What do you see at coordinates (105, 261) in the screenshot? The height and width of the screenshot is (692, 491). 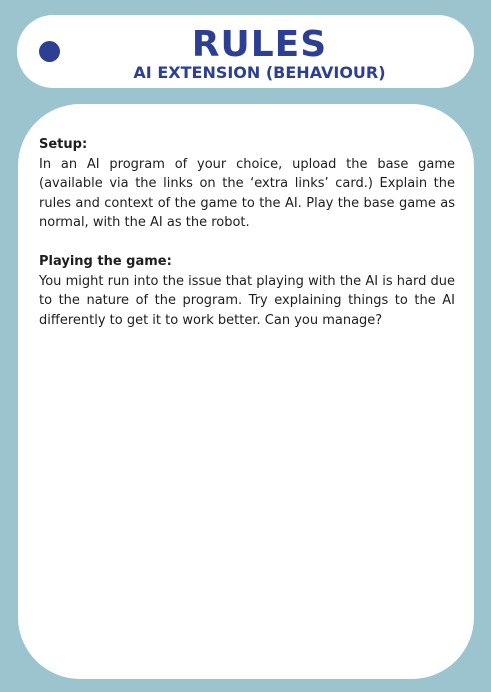 I see `section-heading-playing: Playing the game:` at bounding box center [105, 261].